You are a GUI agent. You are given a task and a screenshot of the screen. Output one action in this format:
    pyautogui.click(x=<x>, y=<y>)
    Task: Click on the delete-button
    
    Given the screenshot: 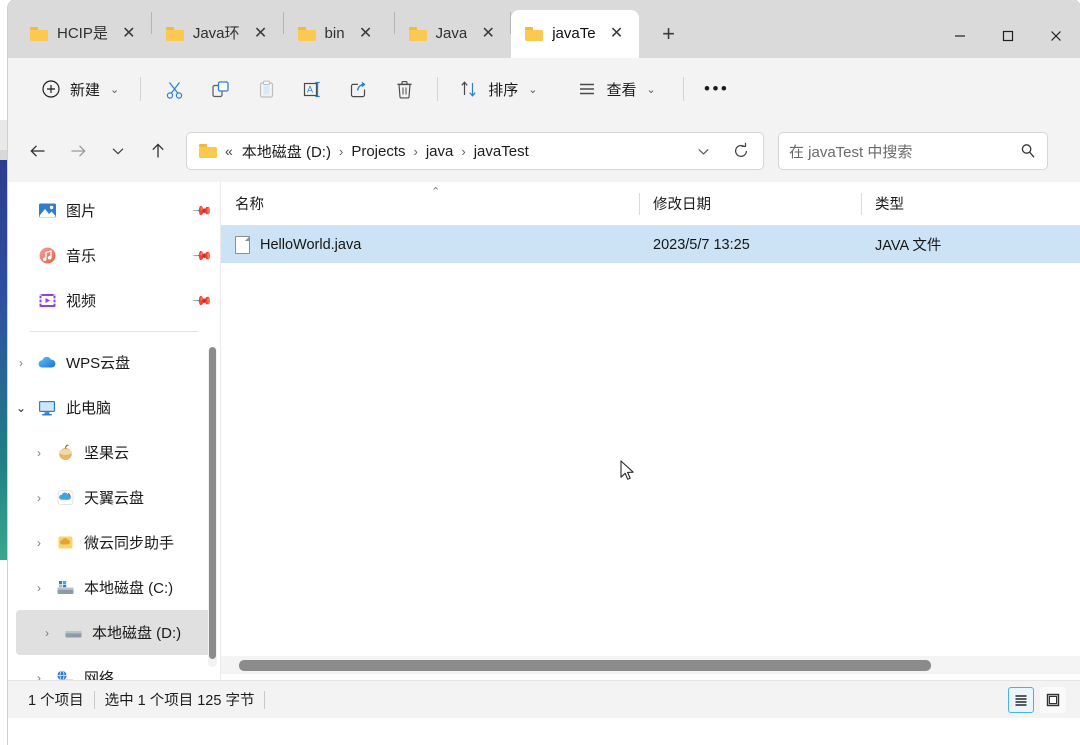 What is the action you would take?
    pyautogui.click(x=404, y=89)
    